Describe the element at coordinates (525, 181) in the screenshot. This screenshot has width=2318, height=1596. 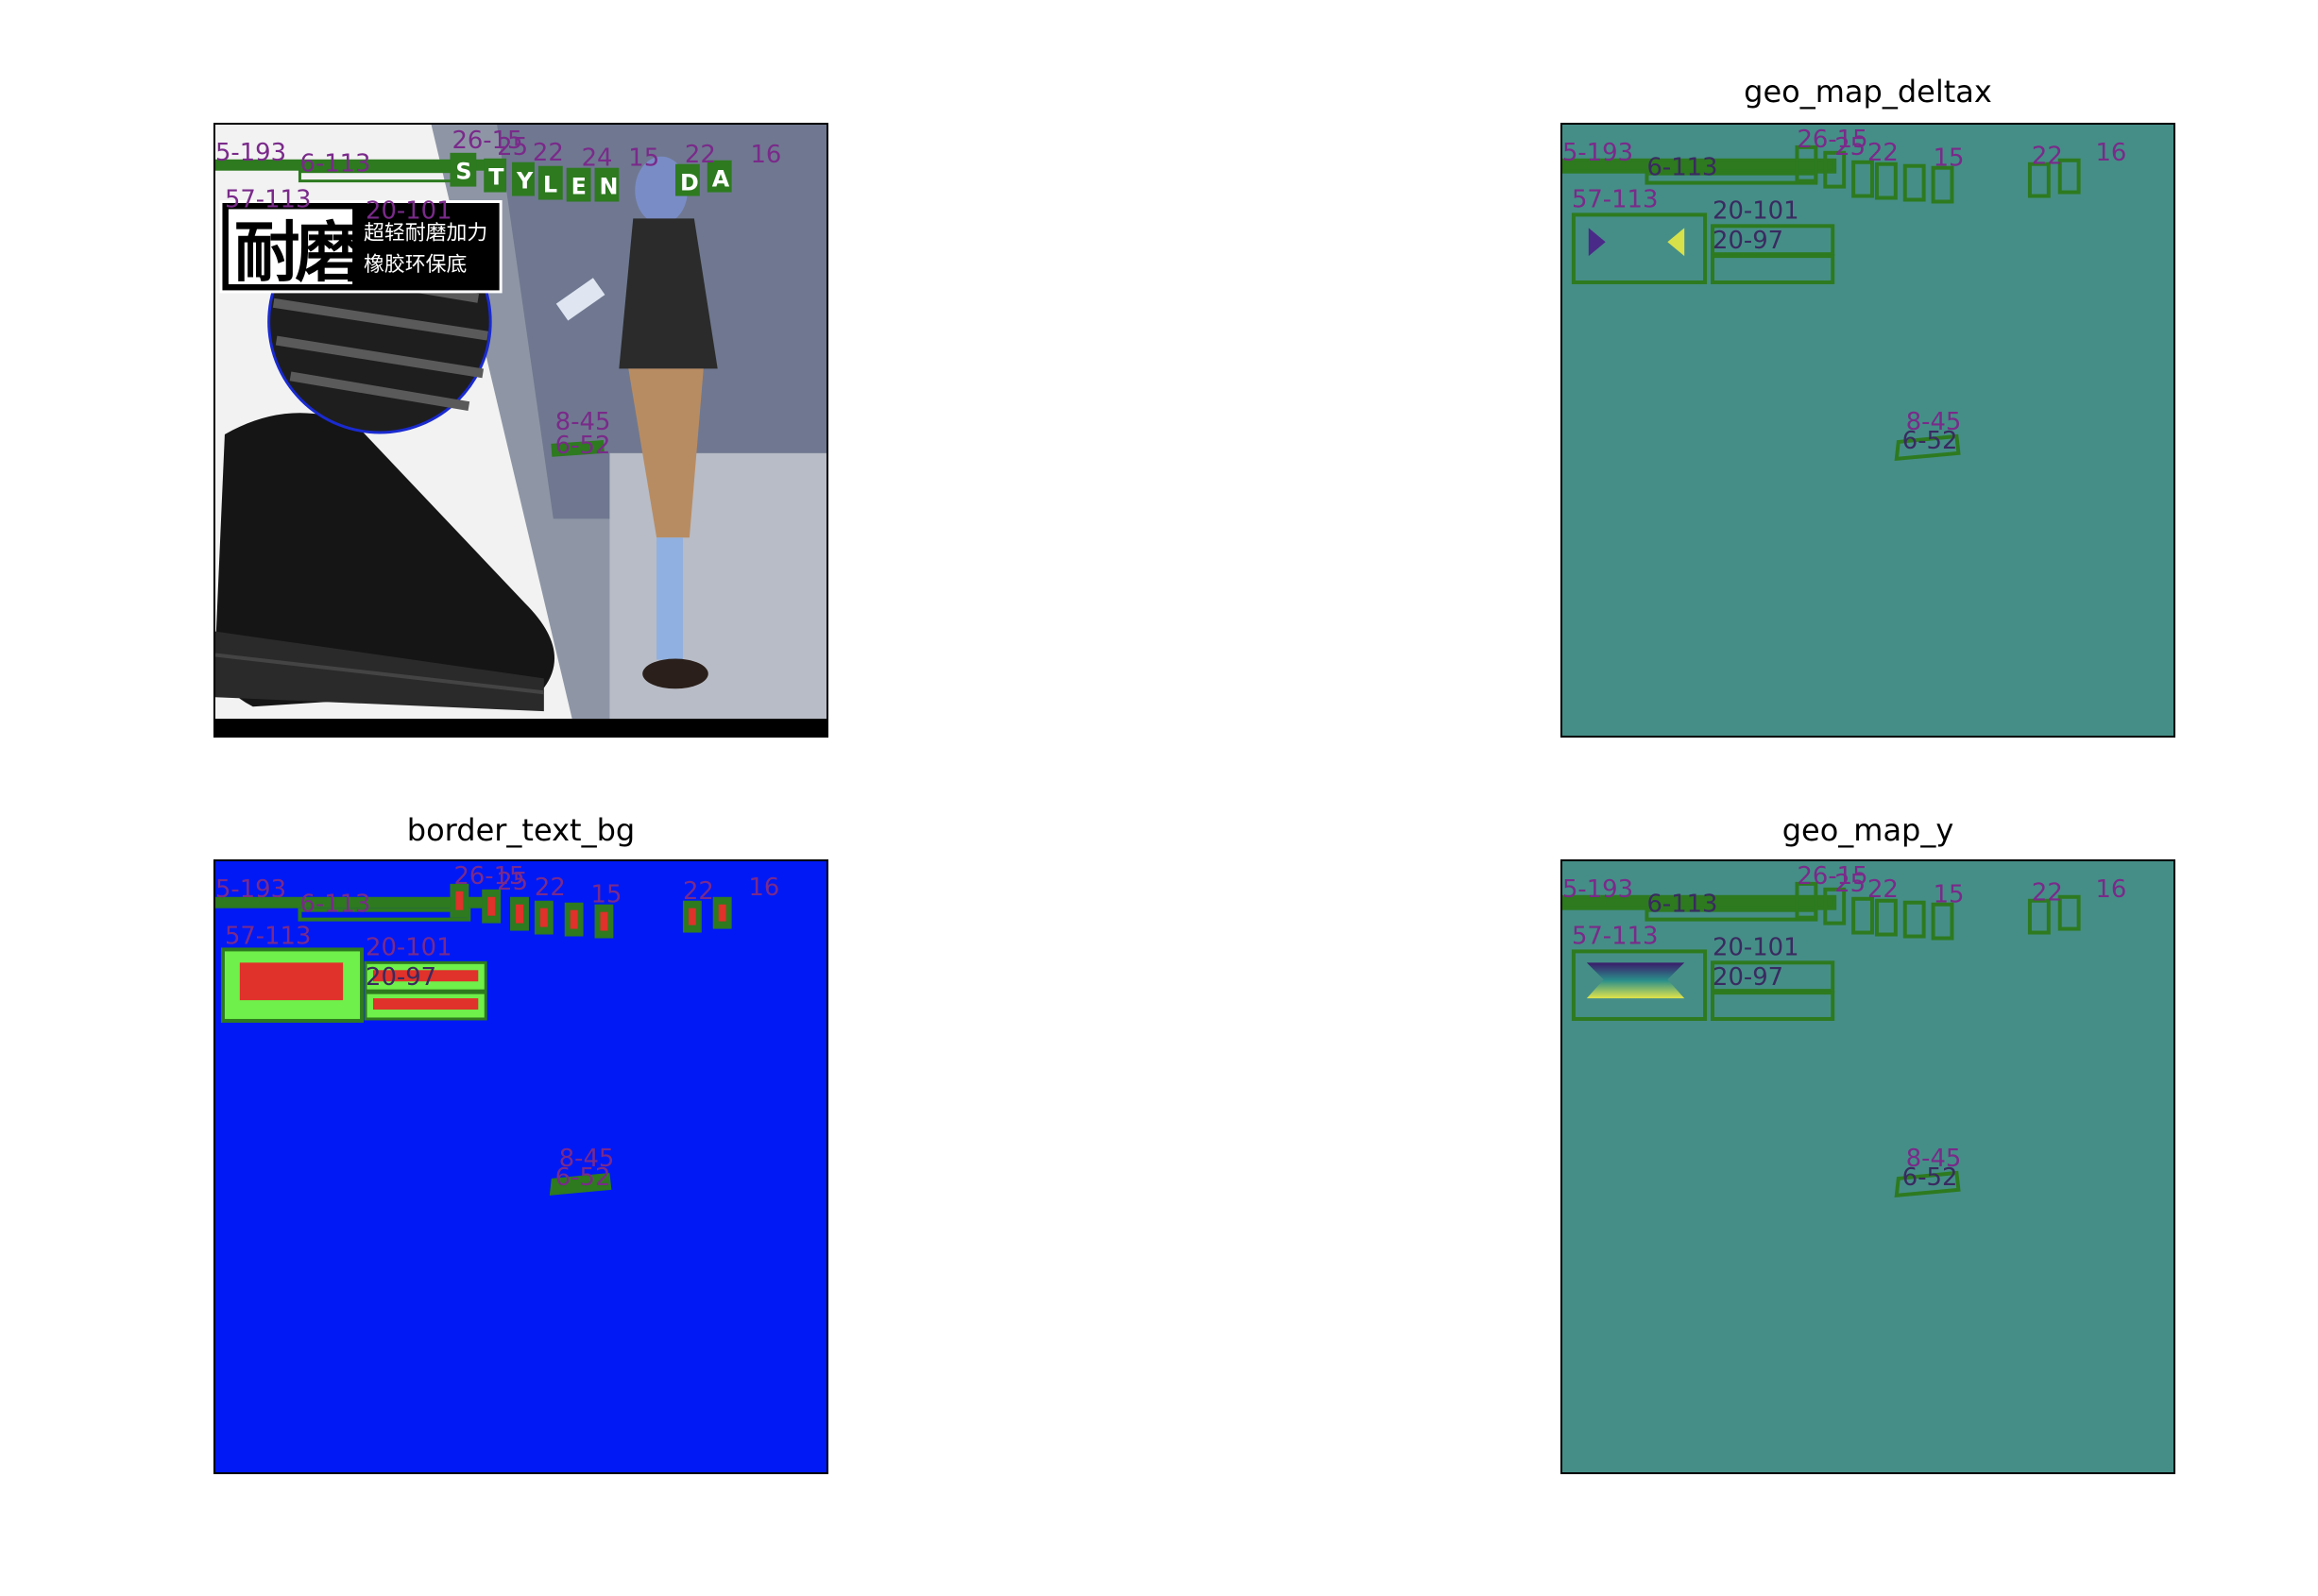
I see `svg-text: Y` at that location.